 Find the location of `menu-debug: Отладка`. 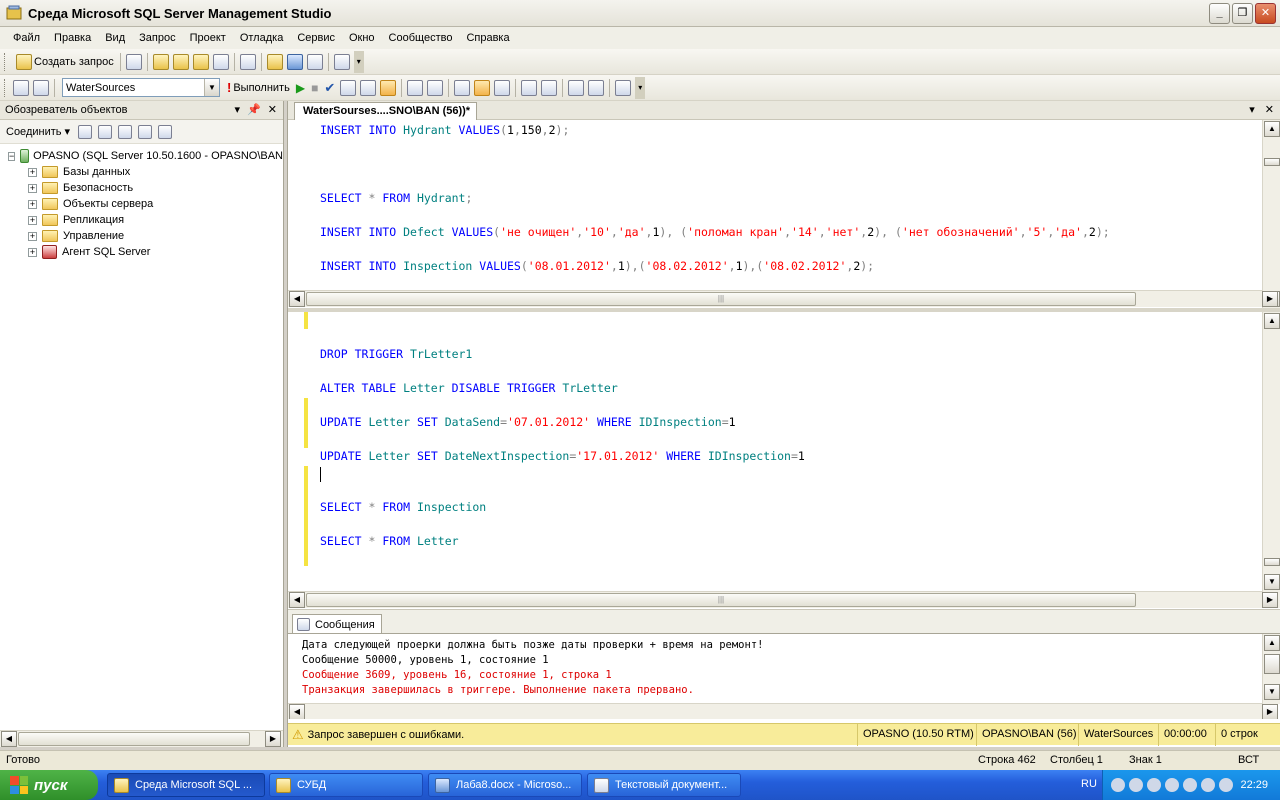

menu-debug: Отладка is located at coordinates (261, 38).